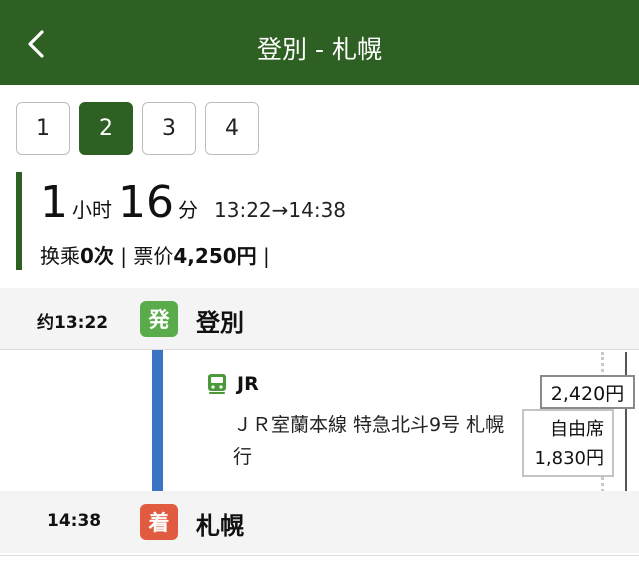 Image resolution: width=639 pixels, height=574 pixels. I want to click on route-tab-2: 2, so click(106, 128).